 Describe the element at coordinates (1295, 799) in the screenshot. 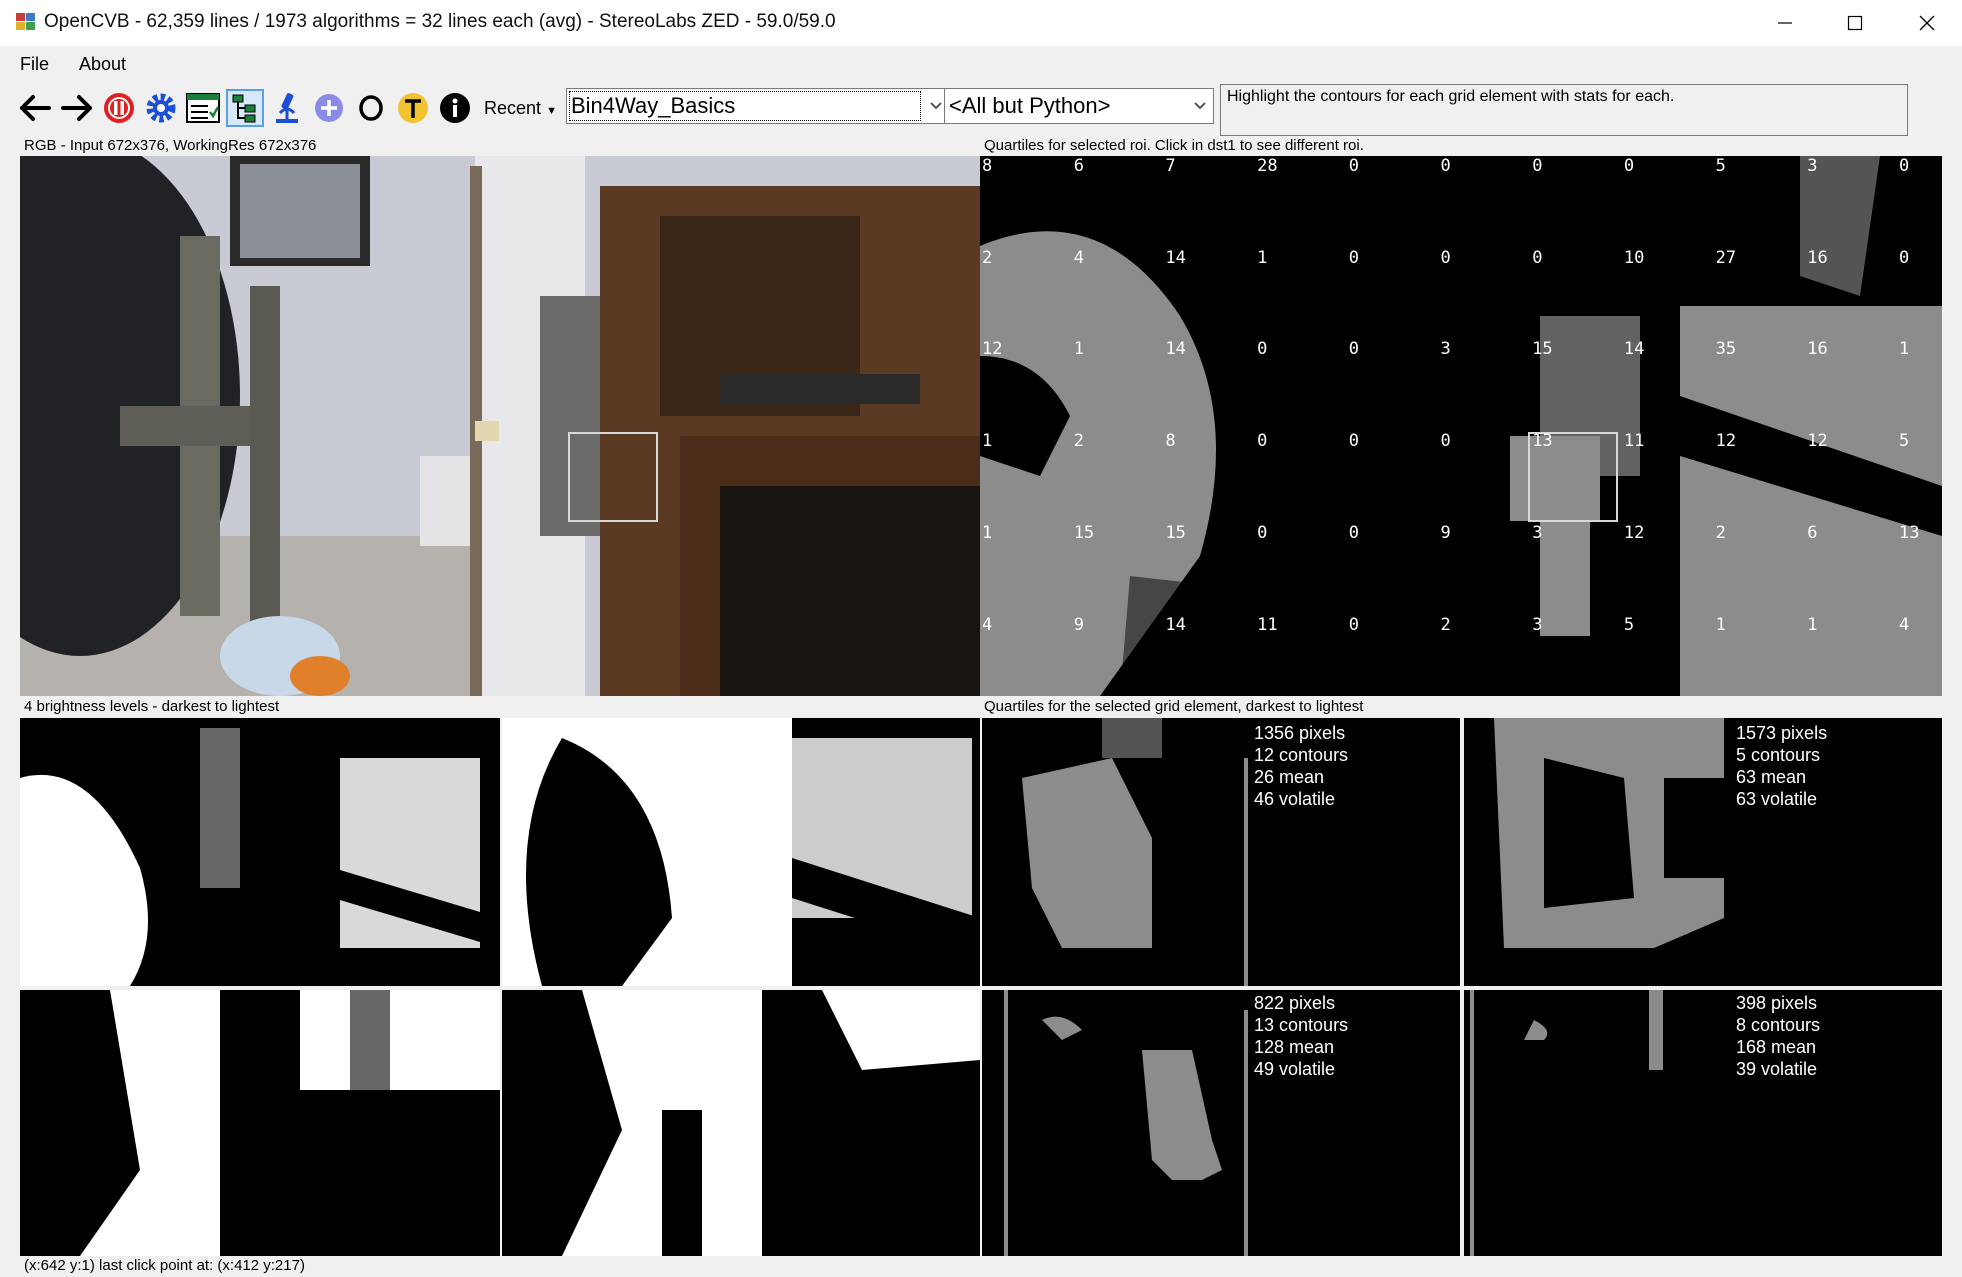

I see `stat-volatile: 46 volatile` at that location.